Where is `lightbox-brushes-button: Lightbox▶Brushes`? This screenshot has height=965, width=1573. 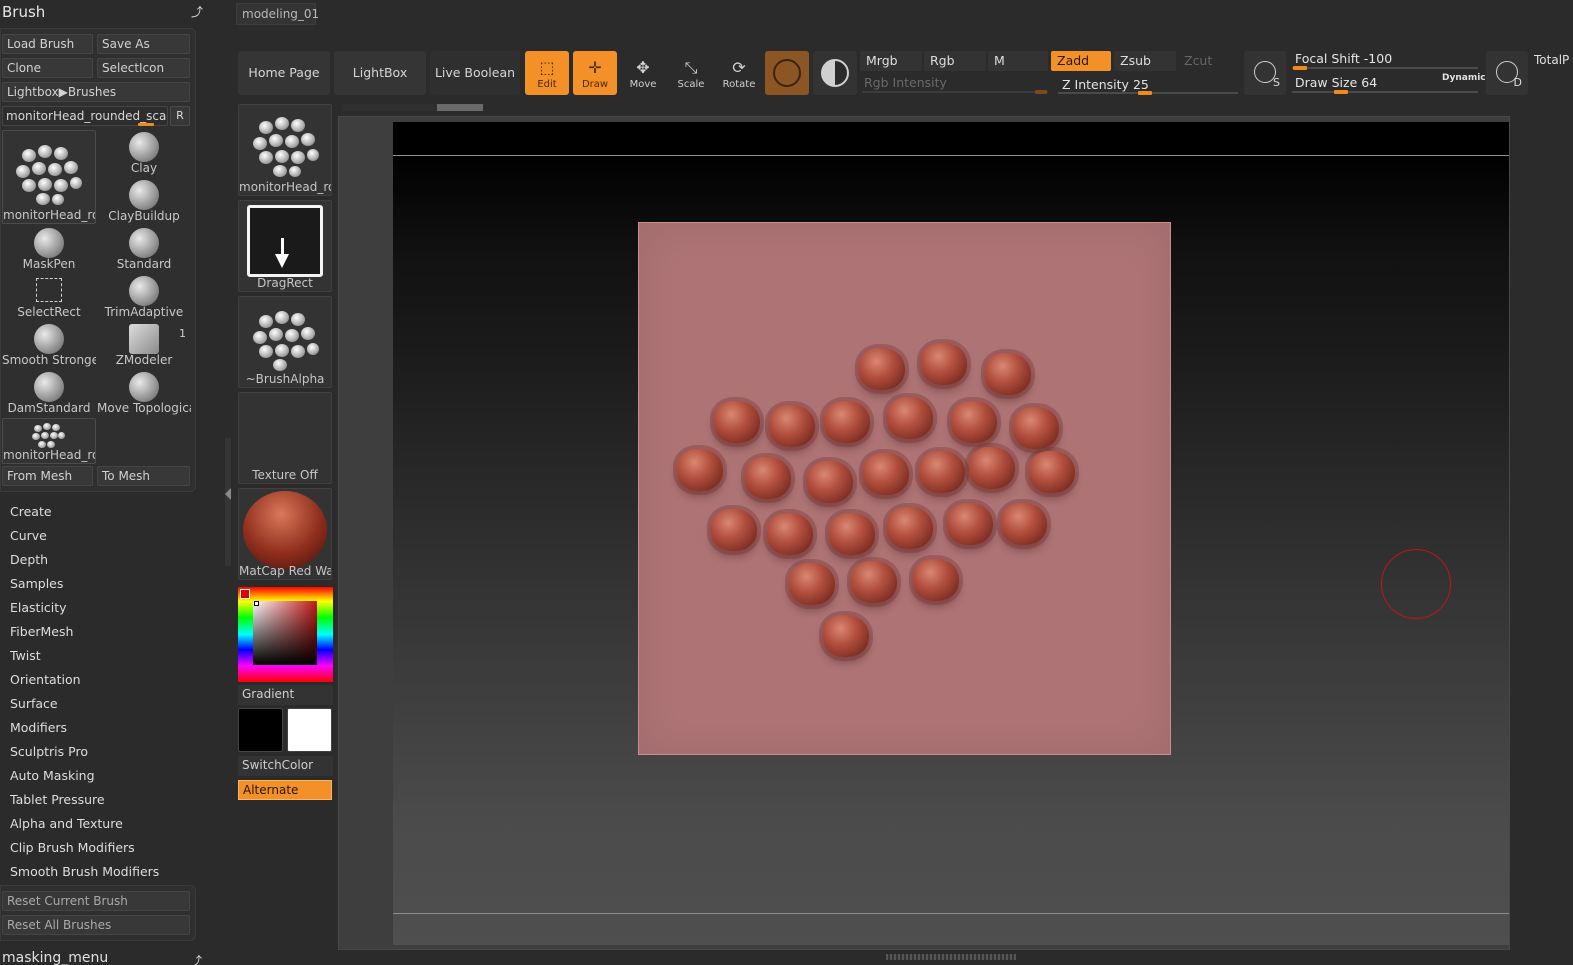
lightbox-brushes-button: Lightbox▶Brushes is located at coordinates (96, 92).